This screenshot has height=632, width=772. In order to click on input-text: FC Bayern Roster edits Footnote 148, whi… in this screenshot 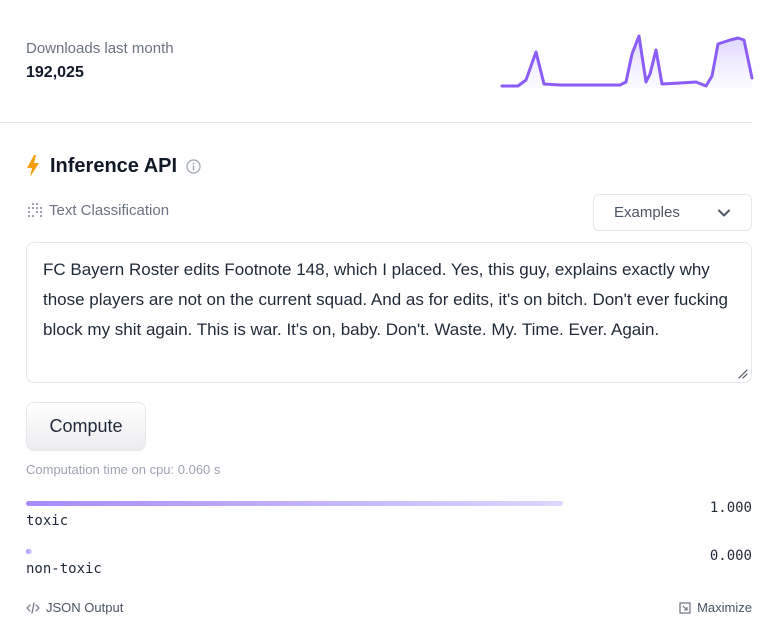, I will do `click(385, 299)`.